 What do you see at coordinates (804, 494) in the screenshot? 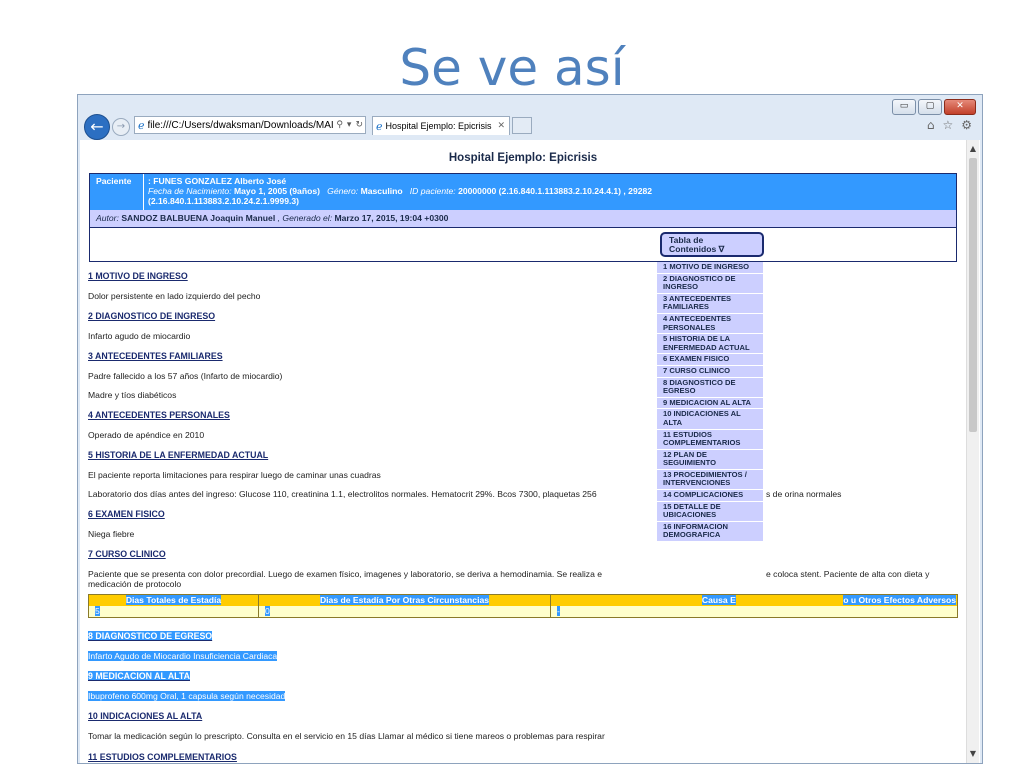
I see `section-5-text-2b: s de orina normales` at bounding box center [804, 494].